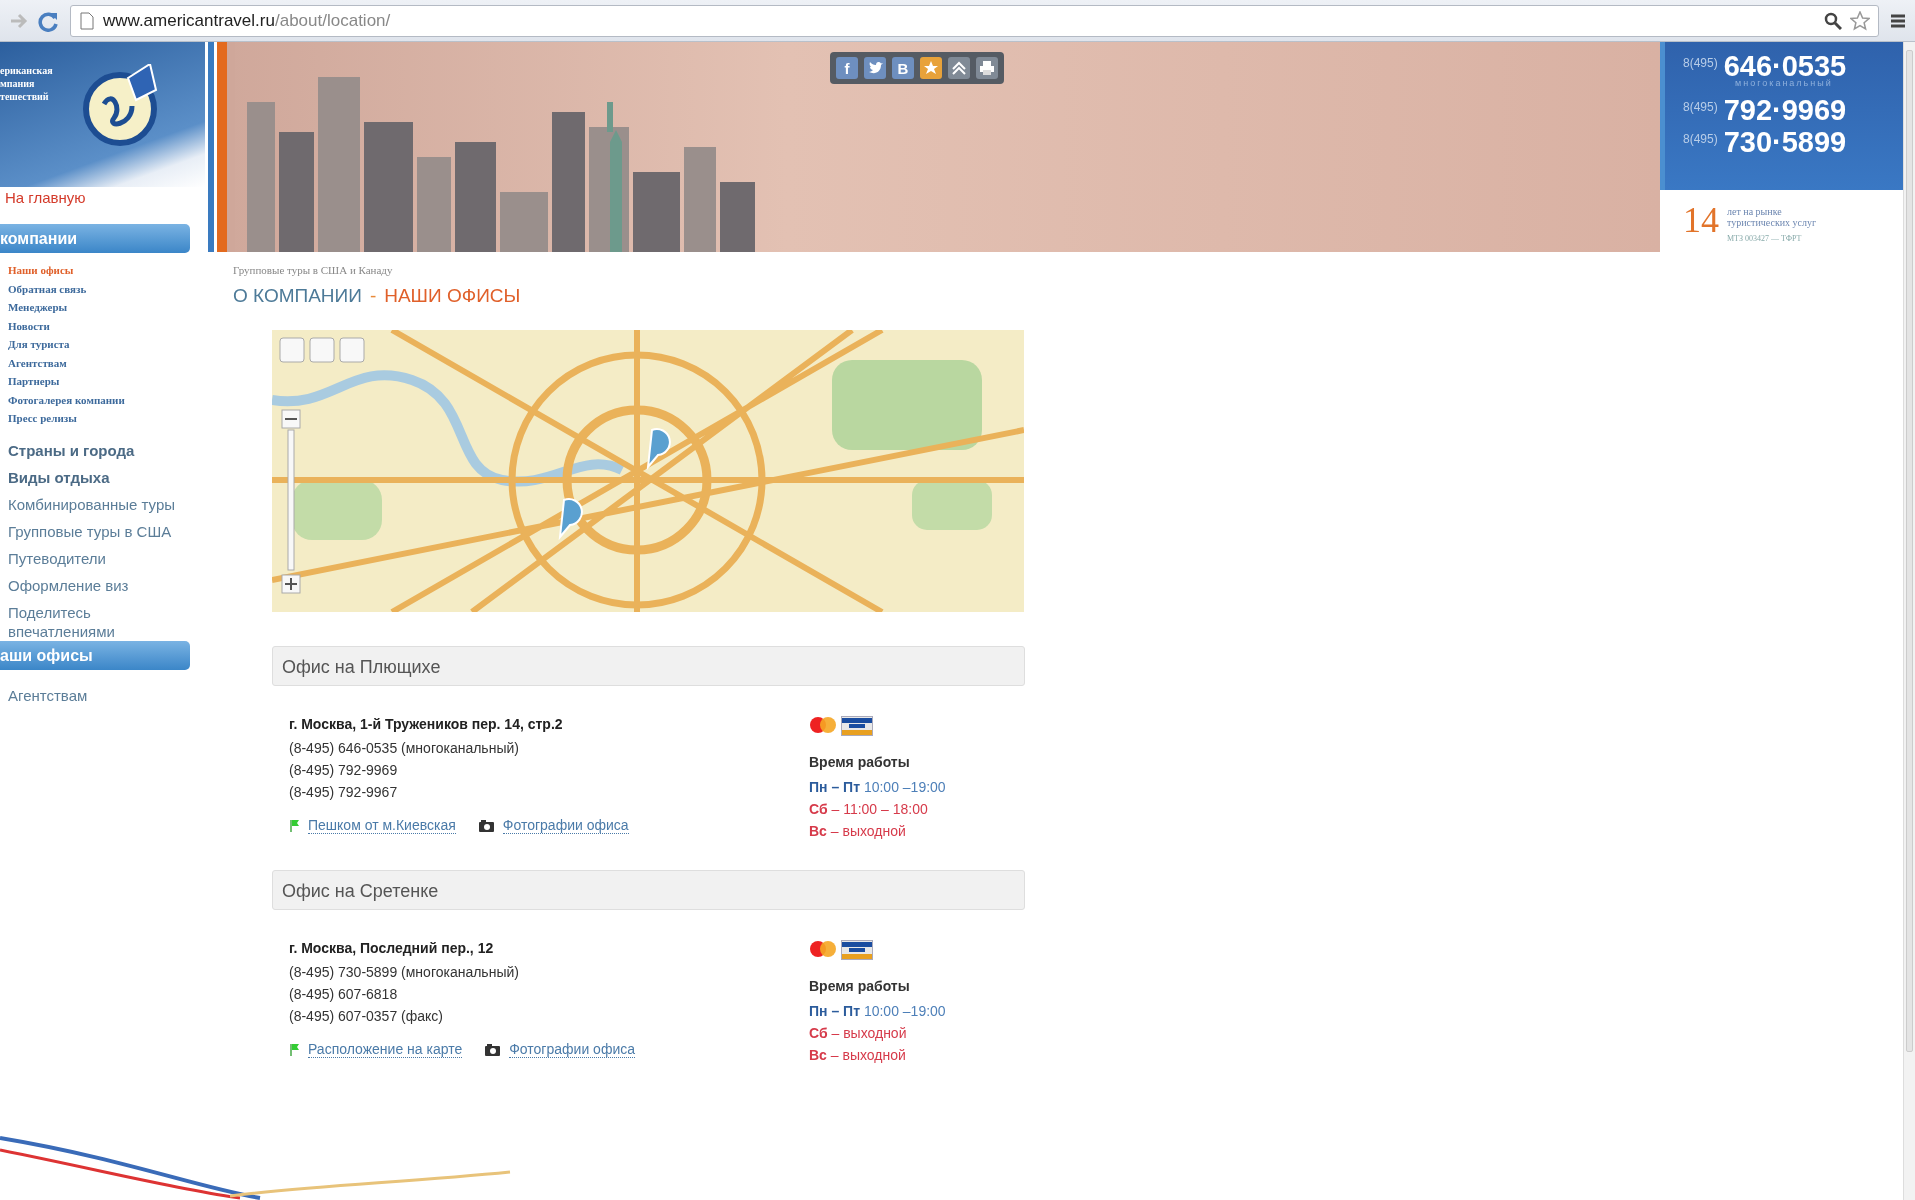 The width and height of the screenshot is (1915, 1200). I want to click on phone-number: (8-495) 646-0535 (многоканальный), so click(404, 748).